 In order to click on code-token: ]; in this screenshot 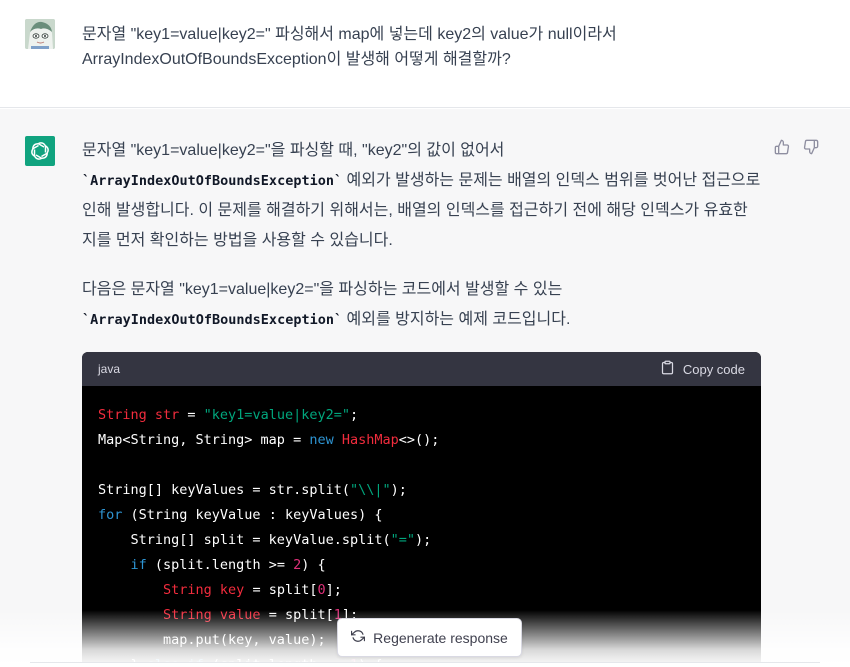, I will do `click(333, 590)`.